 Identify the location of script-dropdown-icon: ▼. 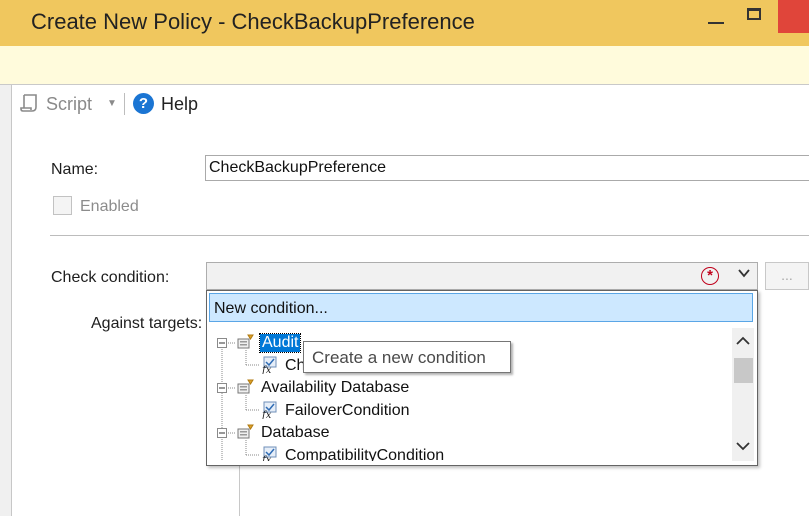
(112, 103).